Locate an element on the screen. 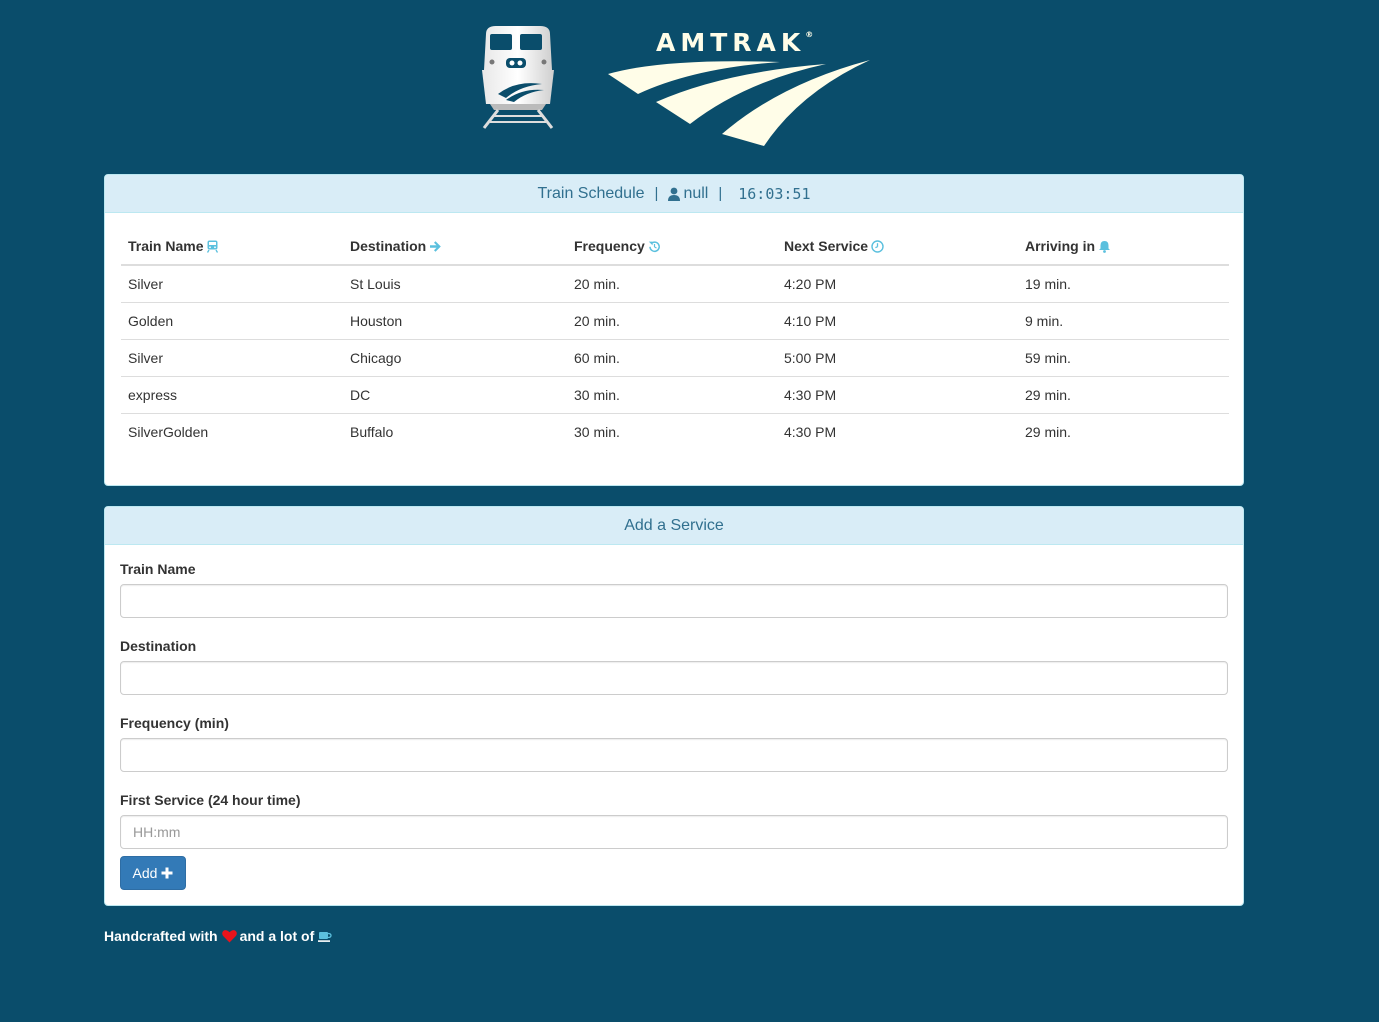 This screenshot has height=1022, width=1379. add-service-title: Add a Service is located at coordinates (674, 525).